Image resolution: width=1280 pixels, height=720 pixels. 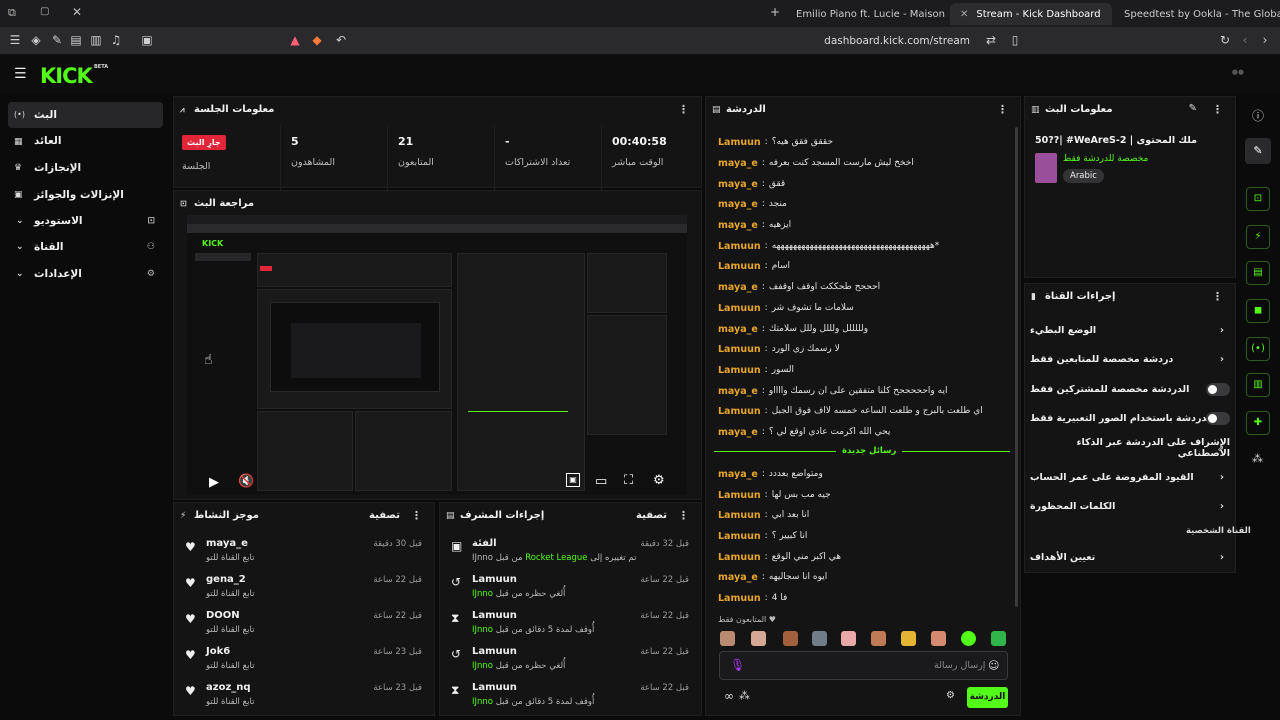 I want to click on bookmark-icon: ▯, so click(x=1015, y=40).